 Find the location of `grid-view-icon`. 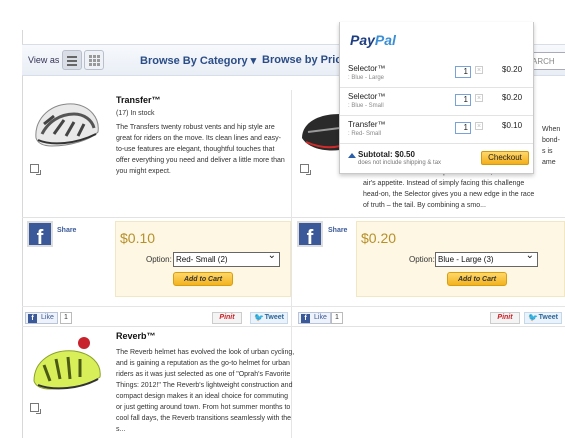

grid-view-icon is located at coordinates (90, 56).